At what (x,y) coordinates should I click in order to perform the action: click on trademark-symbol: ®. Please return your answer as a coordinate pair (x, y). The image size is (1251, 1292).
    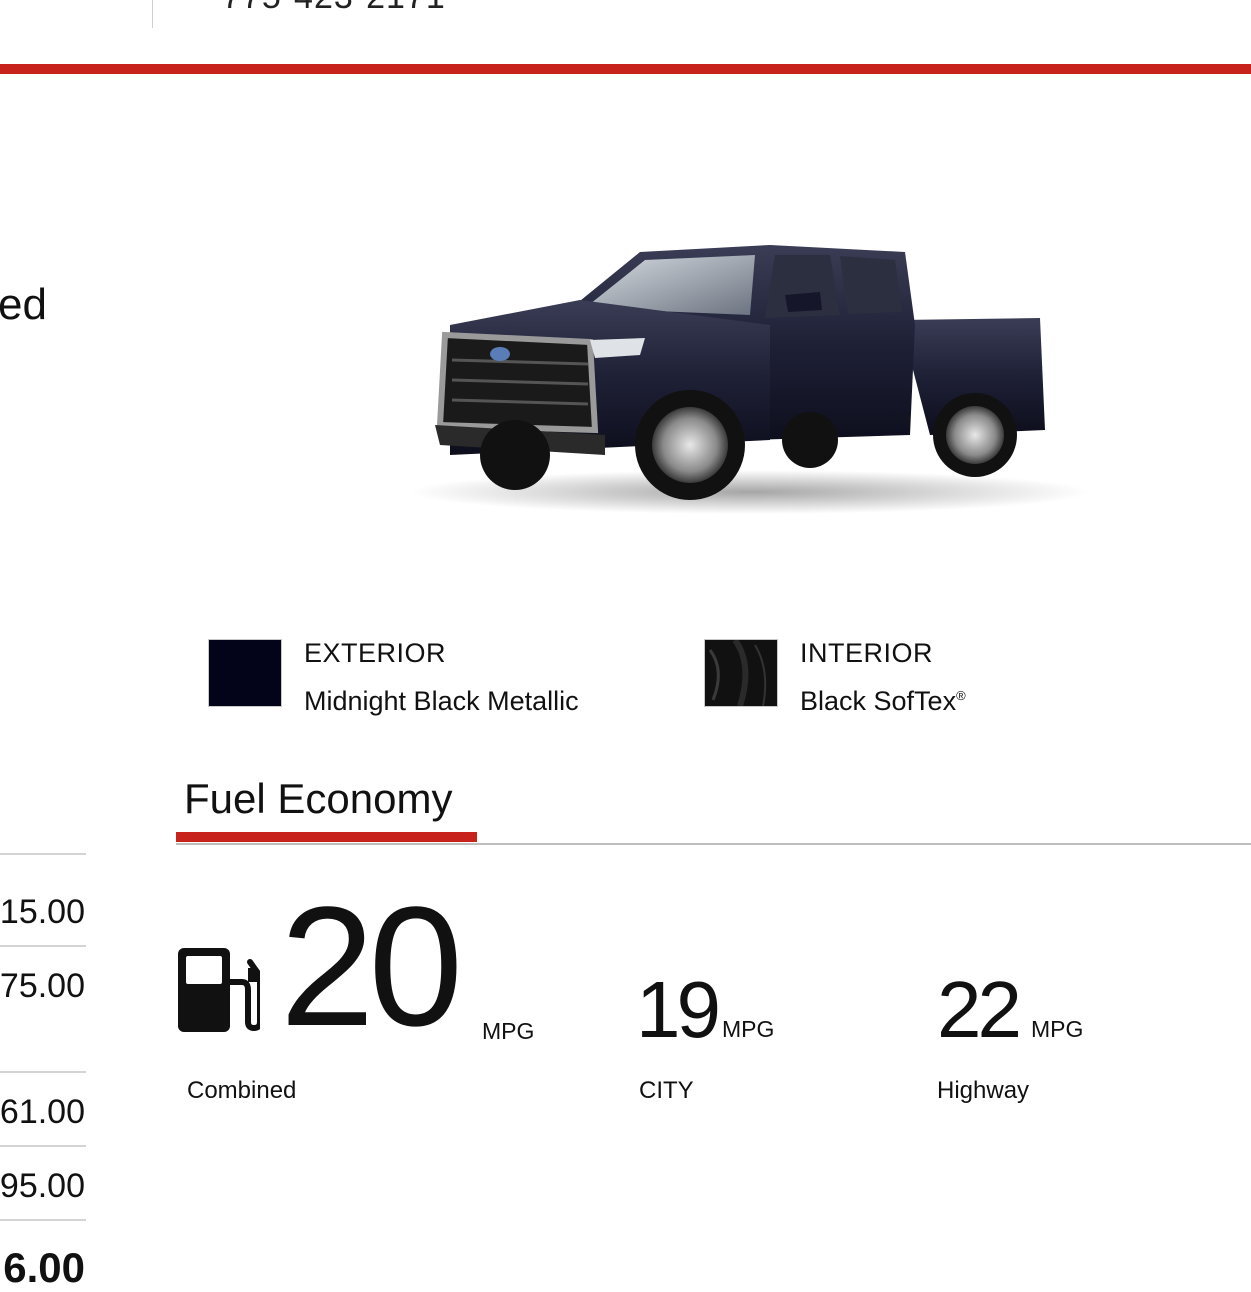
    Looking at the image, I should click on (961, 695).